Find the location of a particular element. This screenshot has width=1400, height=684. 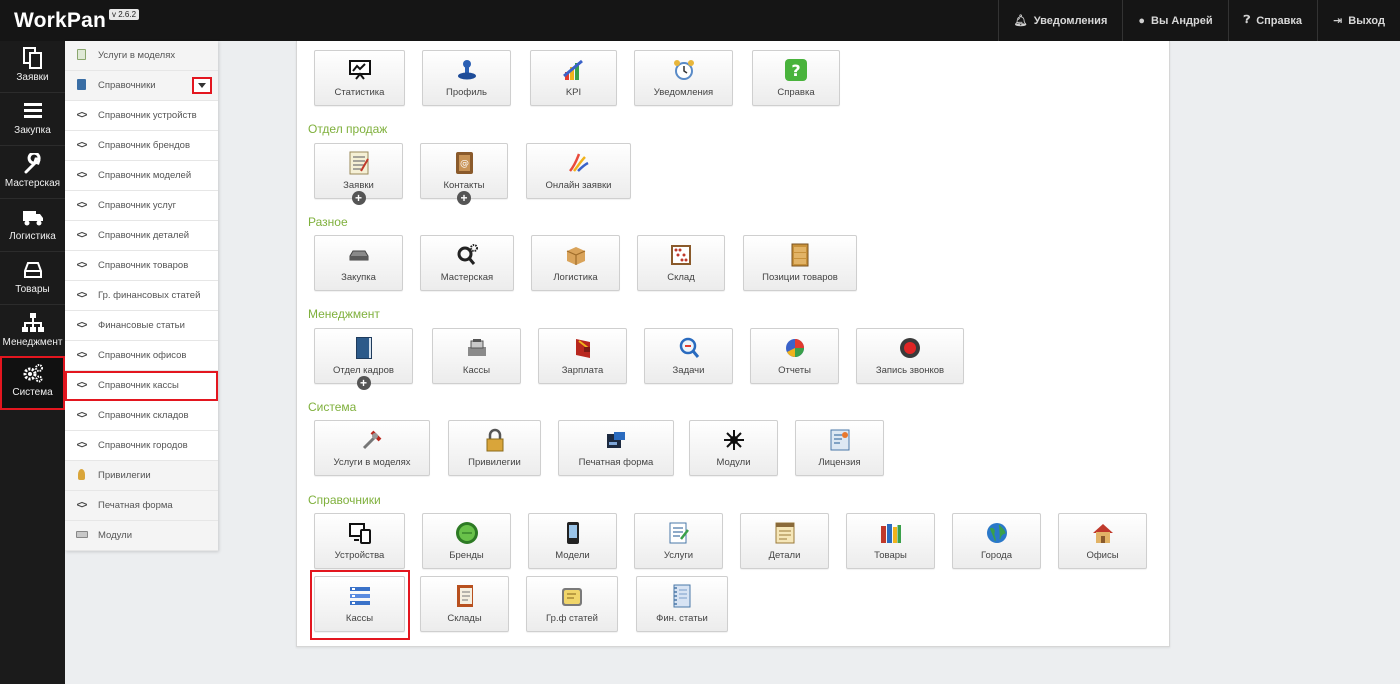

note-icon is located at coordinates (784, 533).